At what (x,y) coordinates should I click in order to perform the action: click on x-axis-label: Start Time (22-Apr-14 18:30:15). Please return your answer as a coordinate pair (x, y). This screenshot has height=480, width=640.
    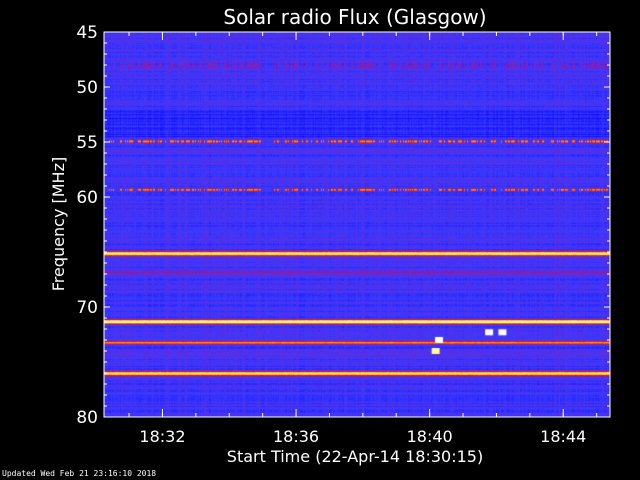
    Looking at the image, I should click on (355, 456).